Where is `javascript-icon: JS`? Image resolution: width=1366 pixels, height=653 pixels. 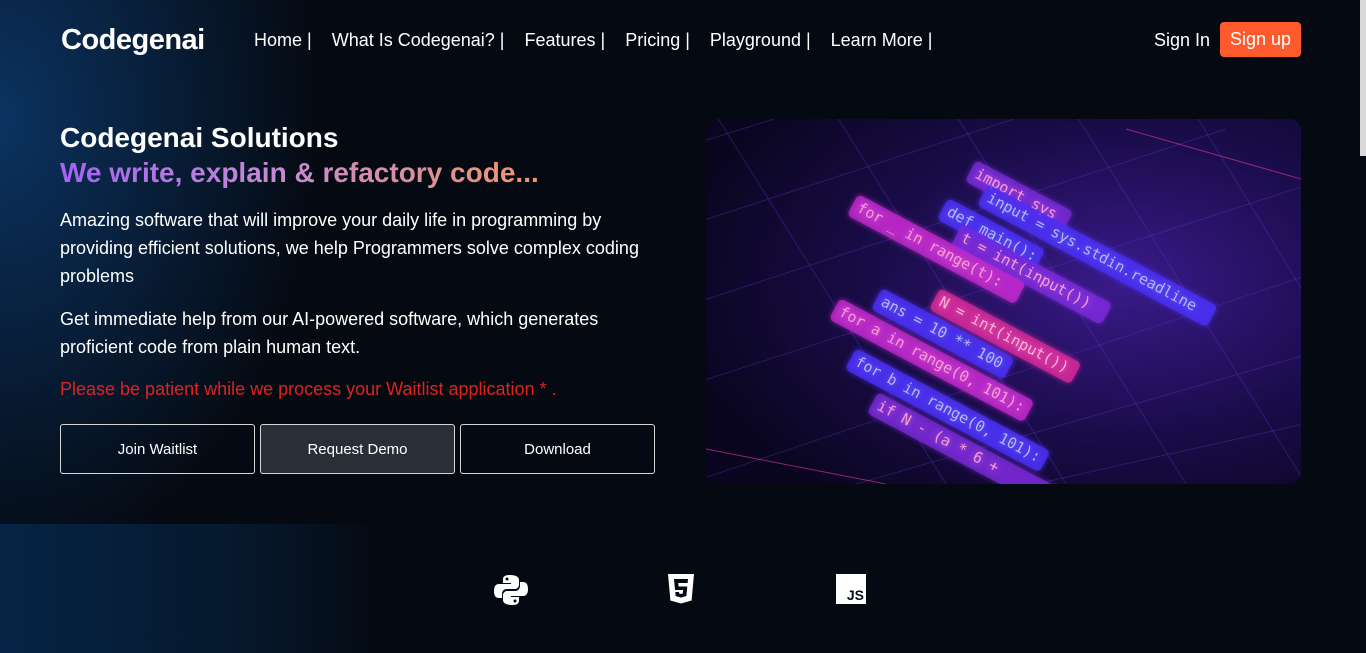
javascript-icon: JS is located at coordinates (851, 589).